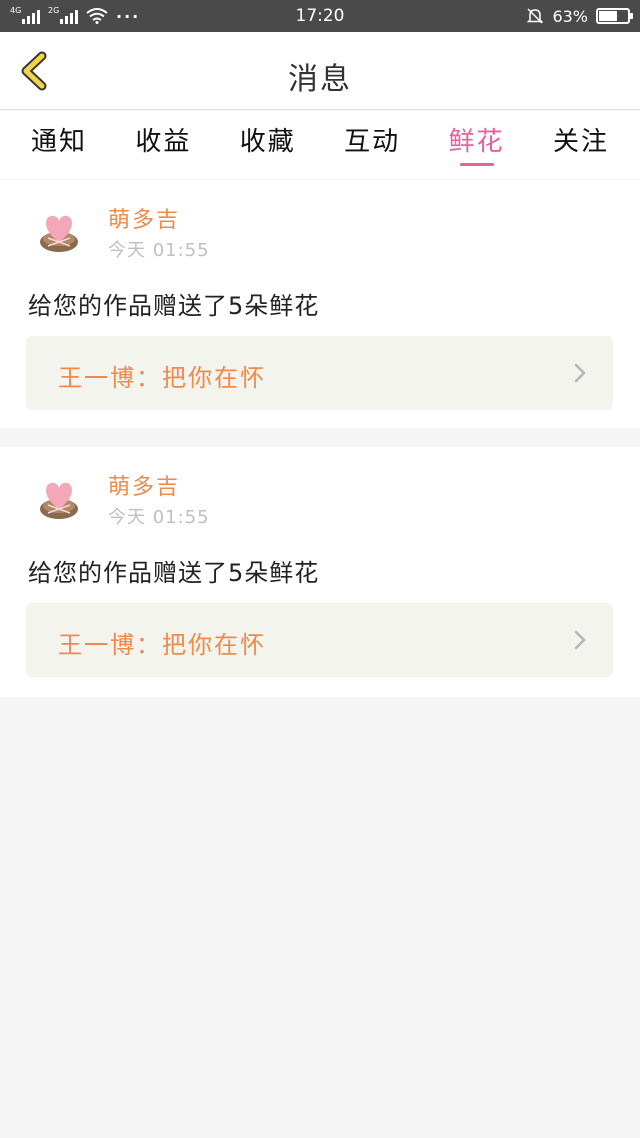 The height and width of the screenshot is (1138, 640). I want to click on tab-interactions: 互动, so click(372, 145).